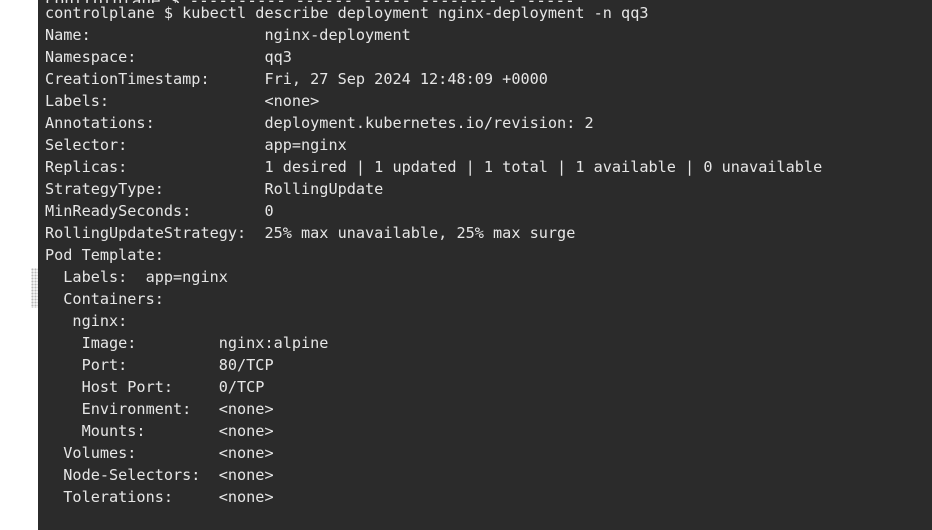 The width and height of the screenshot is (932, 530). I want to click on output-line-volumes: Volumes: <none>, so click(159, 453).